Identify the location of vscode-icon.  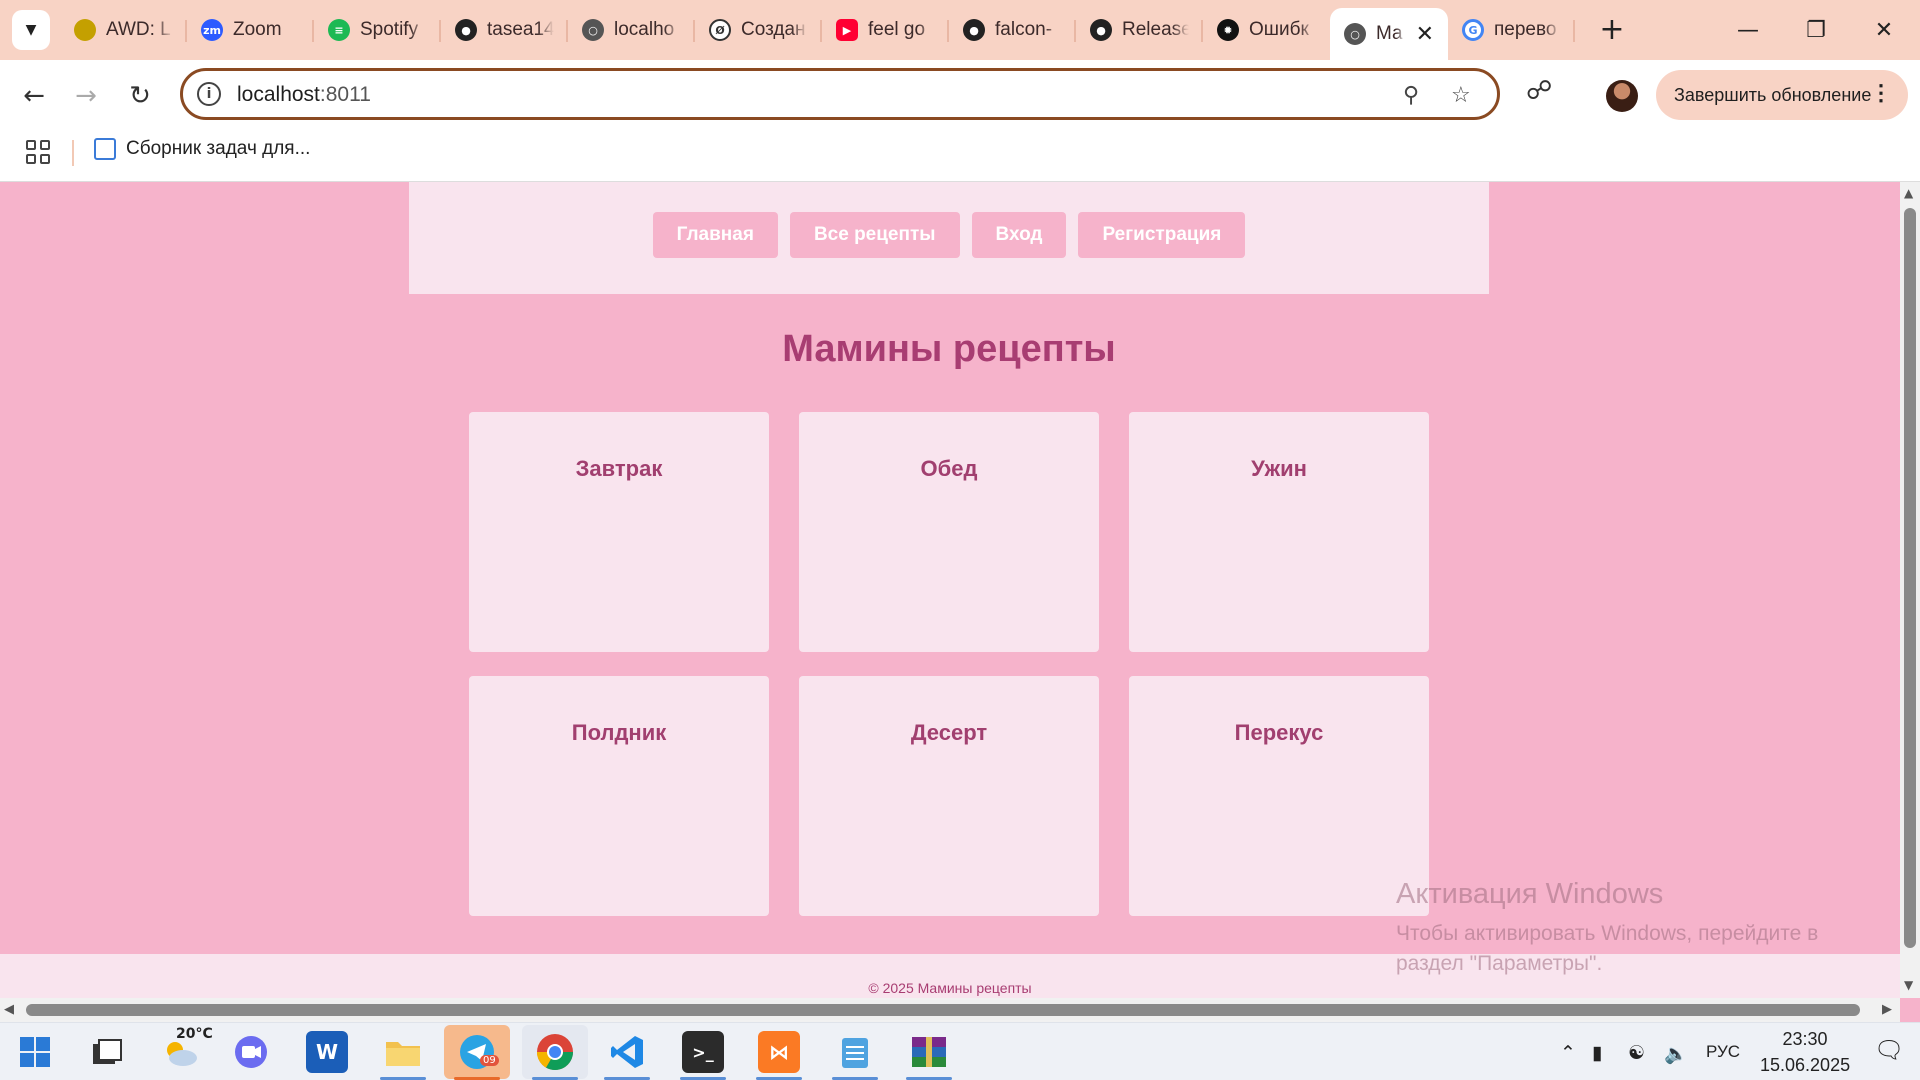
(627, 1052).